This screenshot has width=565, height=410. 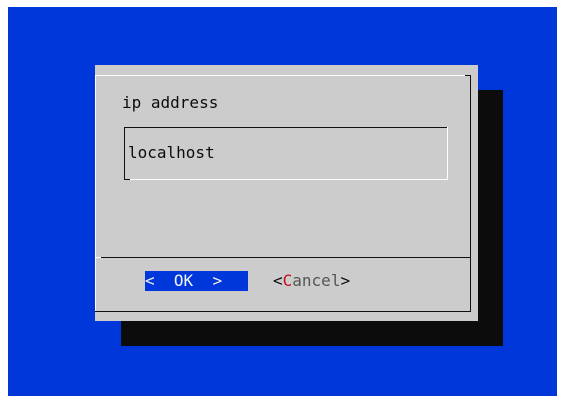 I want to click on input-border-left, so click(x=124, y=153).